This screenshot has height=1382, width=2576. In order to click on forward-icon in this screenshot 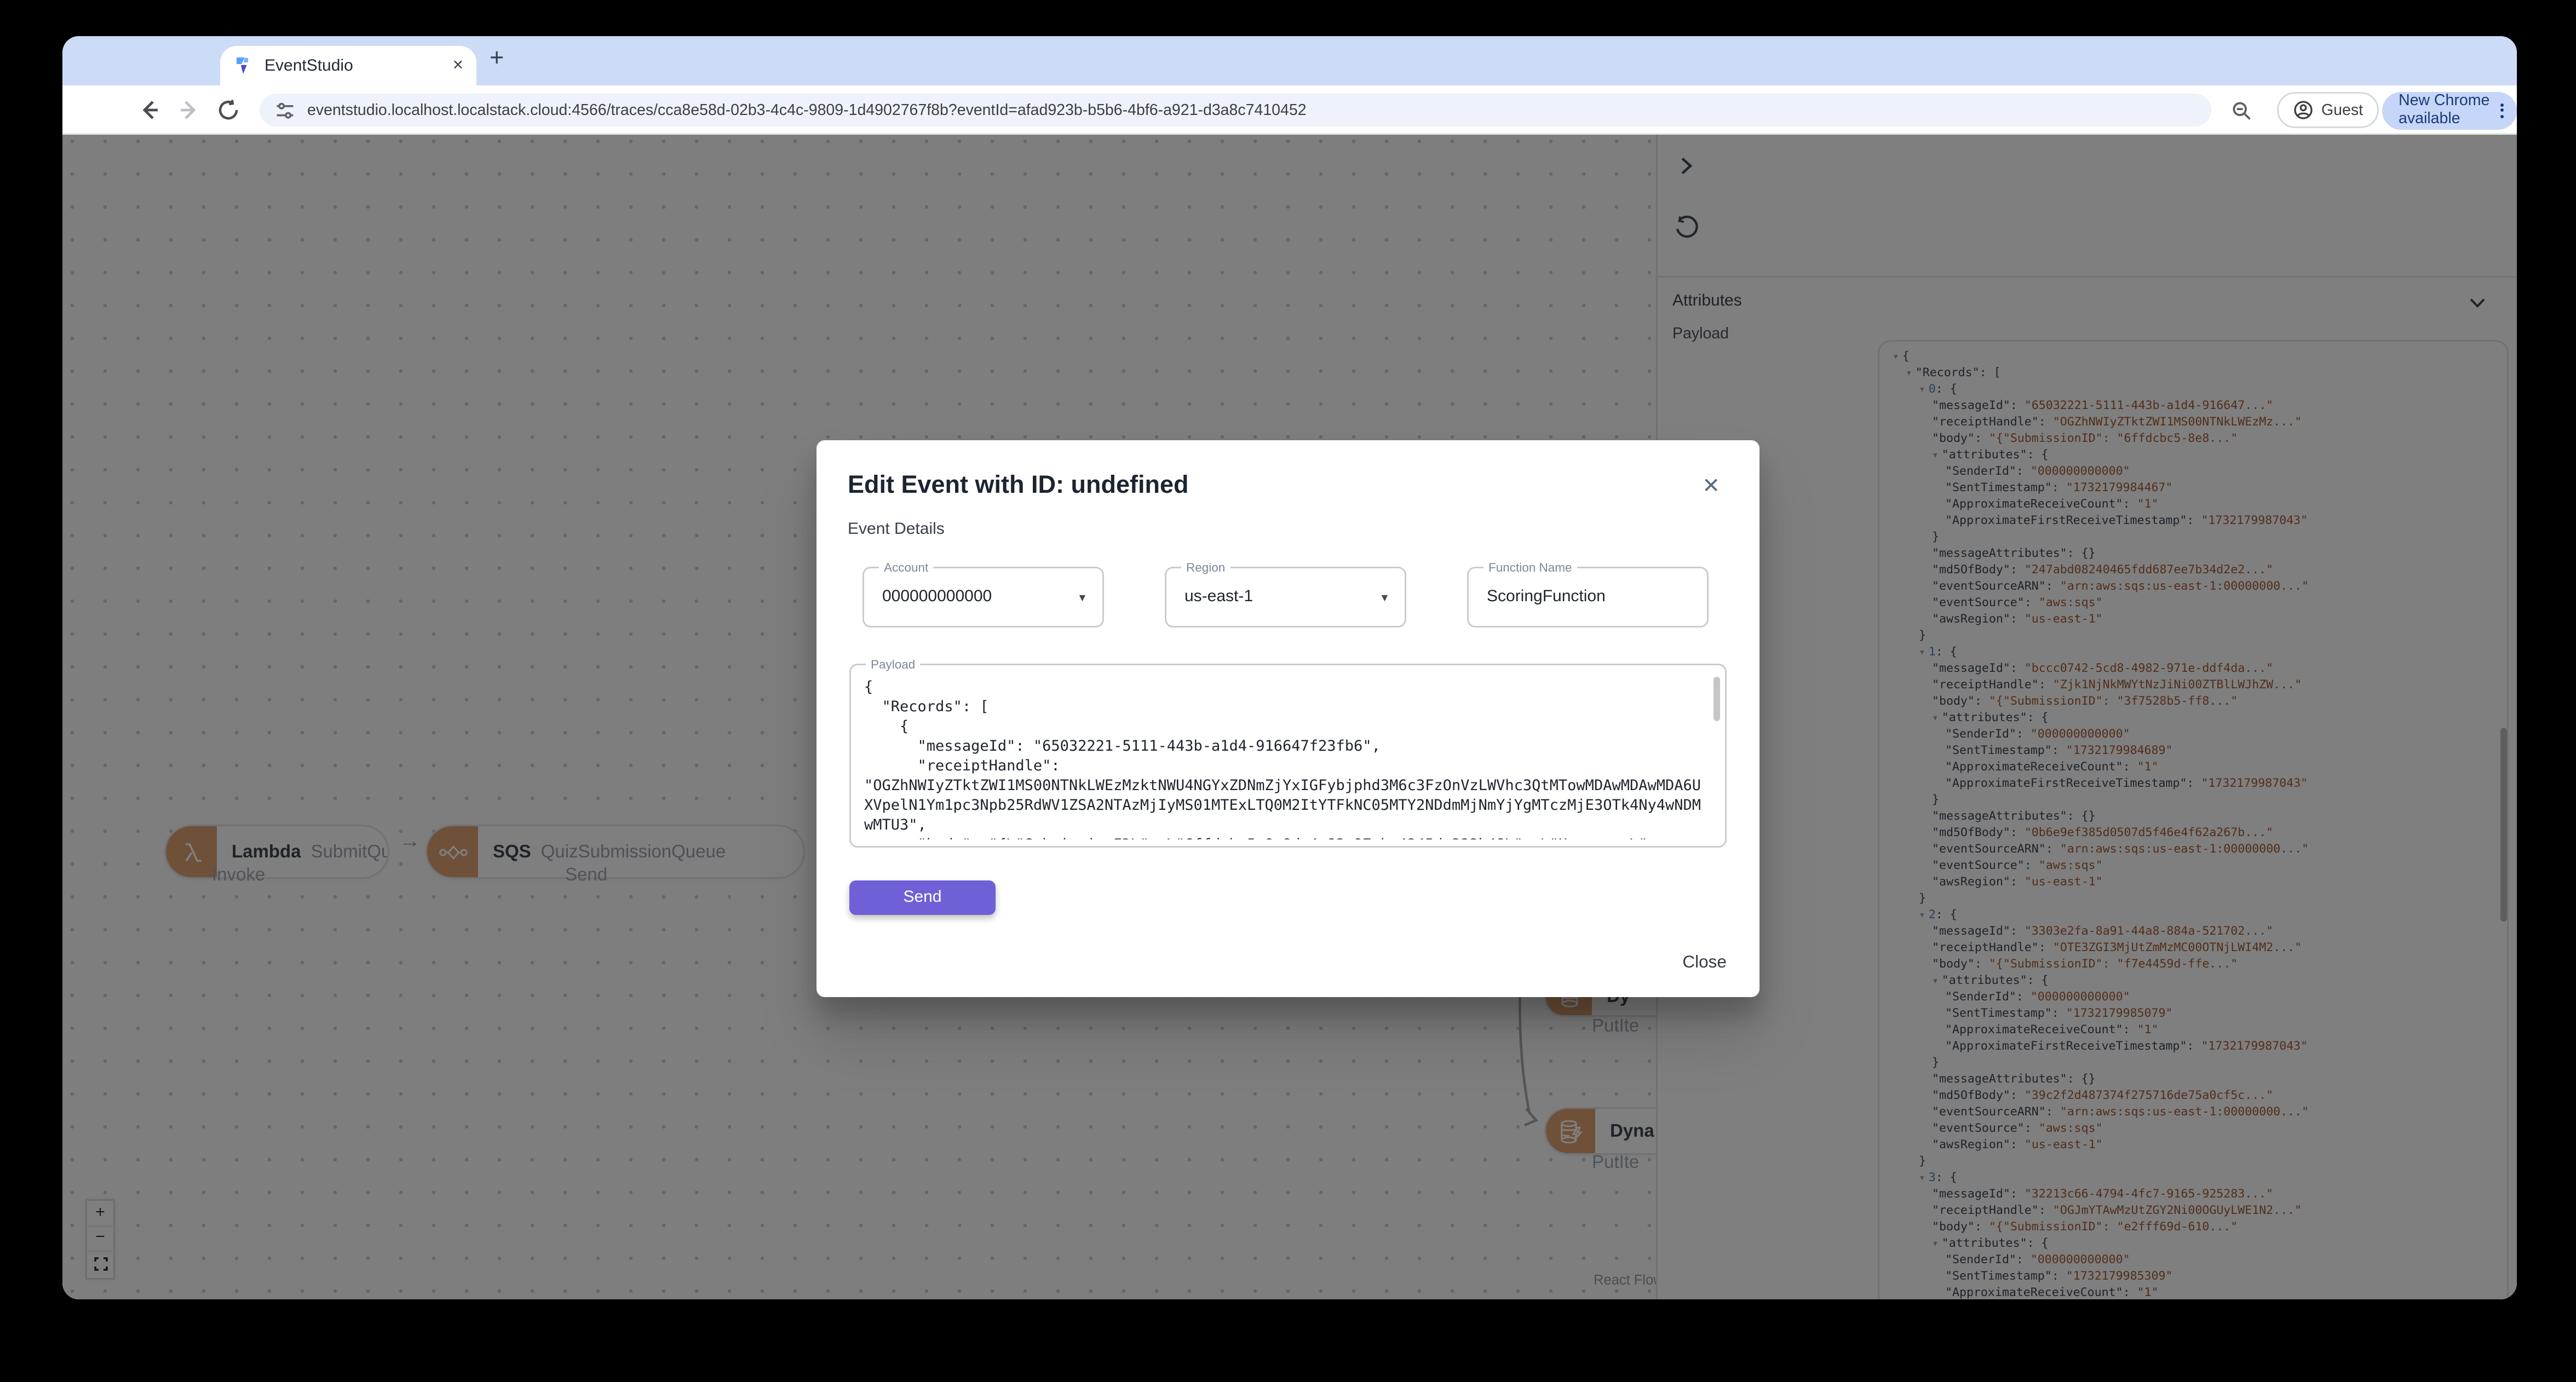, I will do `click(188, 110)`.